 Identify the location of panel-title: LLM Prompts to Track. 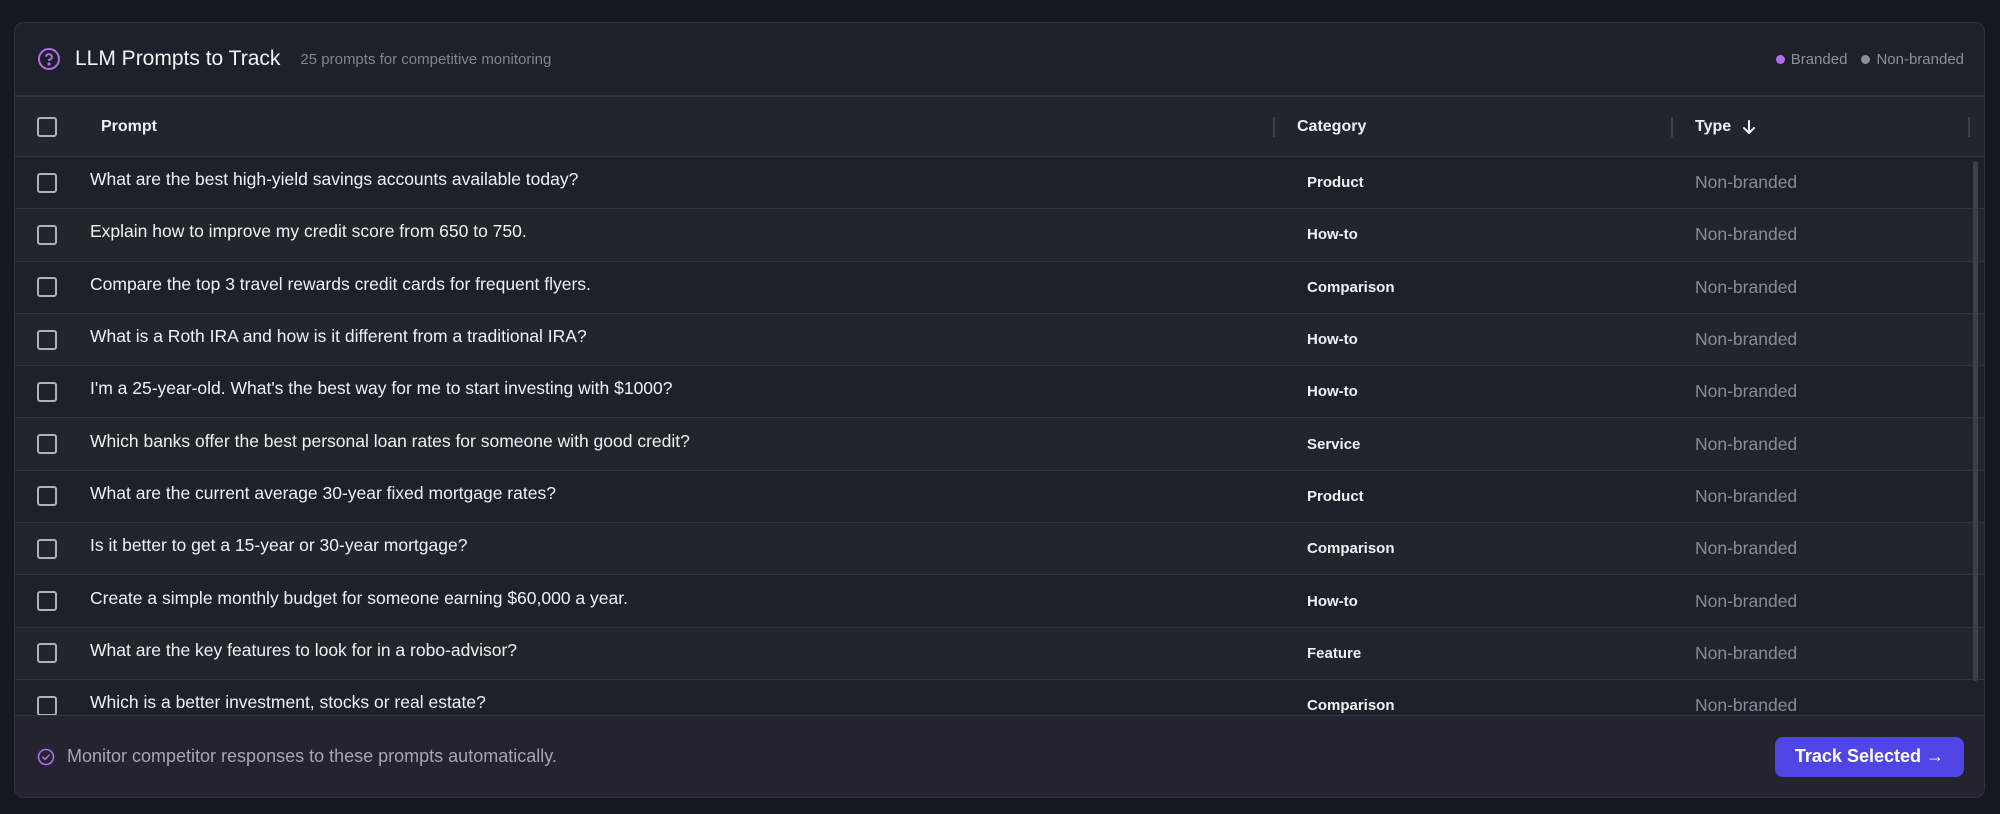
(178, 58).